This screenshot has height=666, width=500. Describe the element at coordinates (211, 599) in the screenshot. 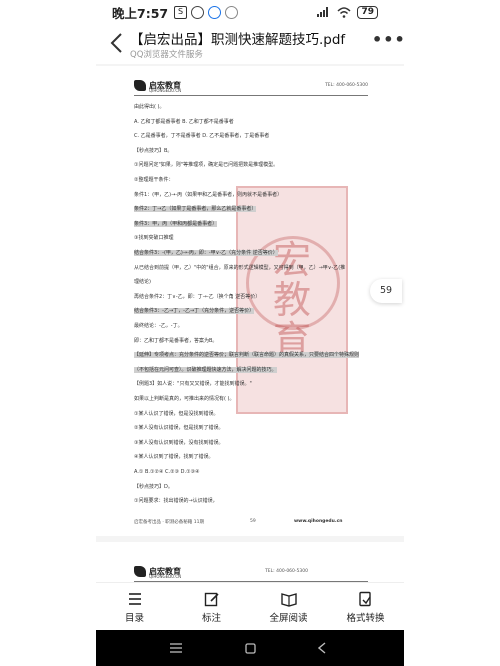

I see `edit-icon` at that location.